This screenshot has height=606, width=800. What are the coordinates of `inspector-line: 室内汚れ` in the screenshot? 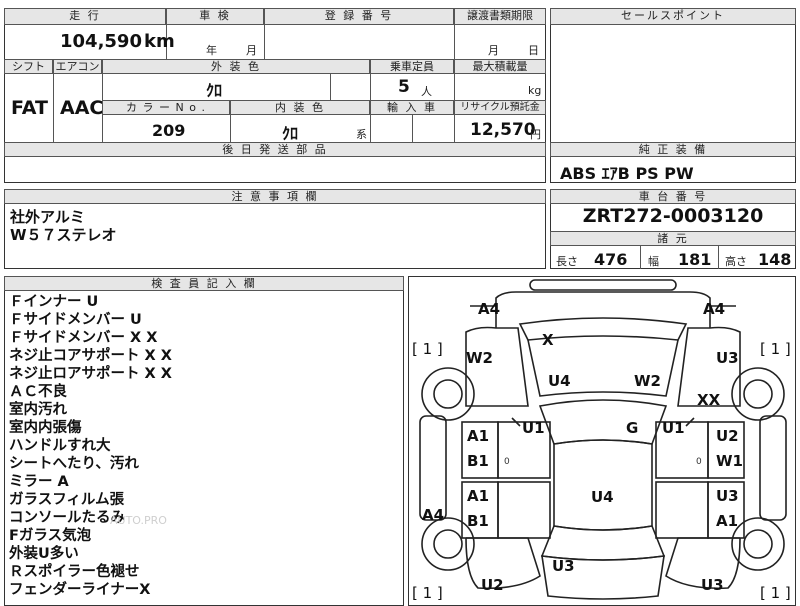 It's located at (38, 410).